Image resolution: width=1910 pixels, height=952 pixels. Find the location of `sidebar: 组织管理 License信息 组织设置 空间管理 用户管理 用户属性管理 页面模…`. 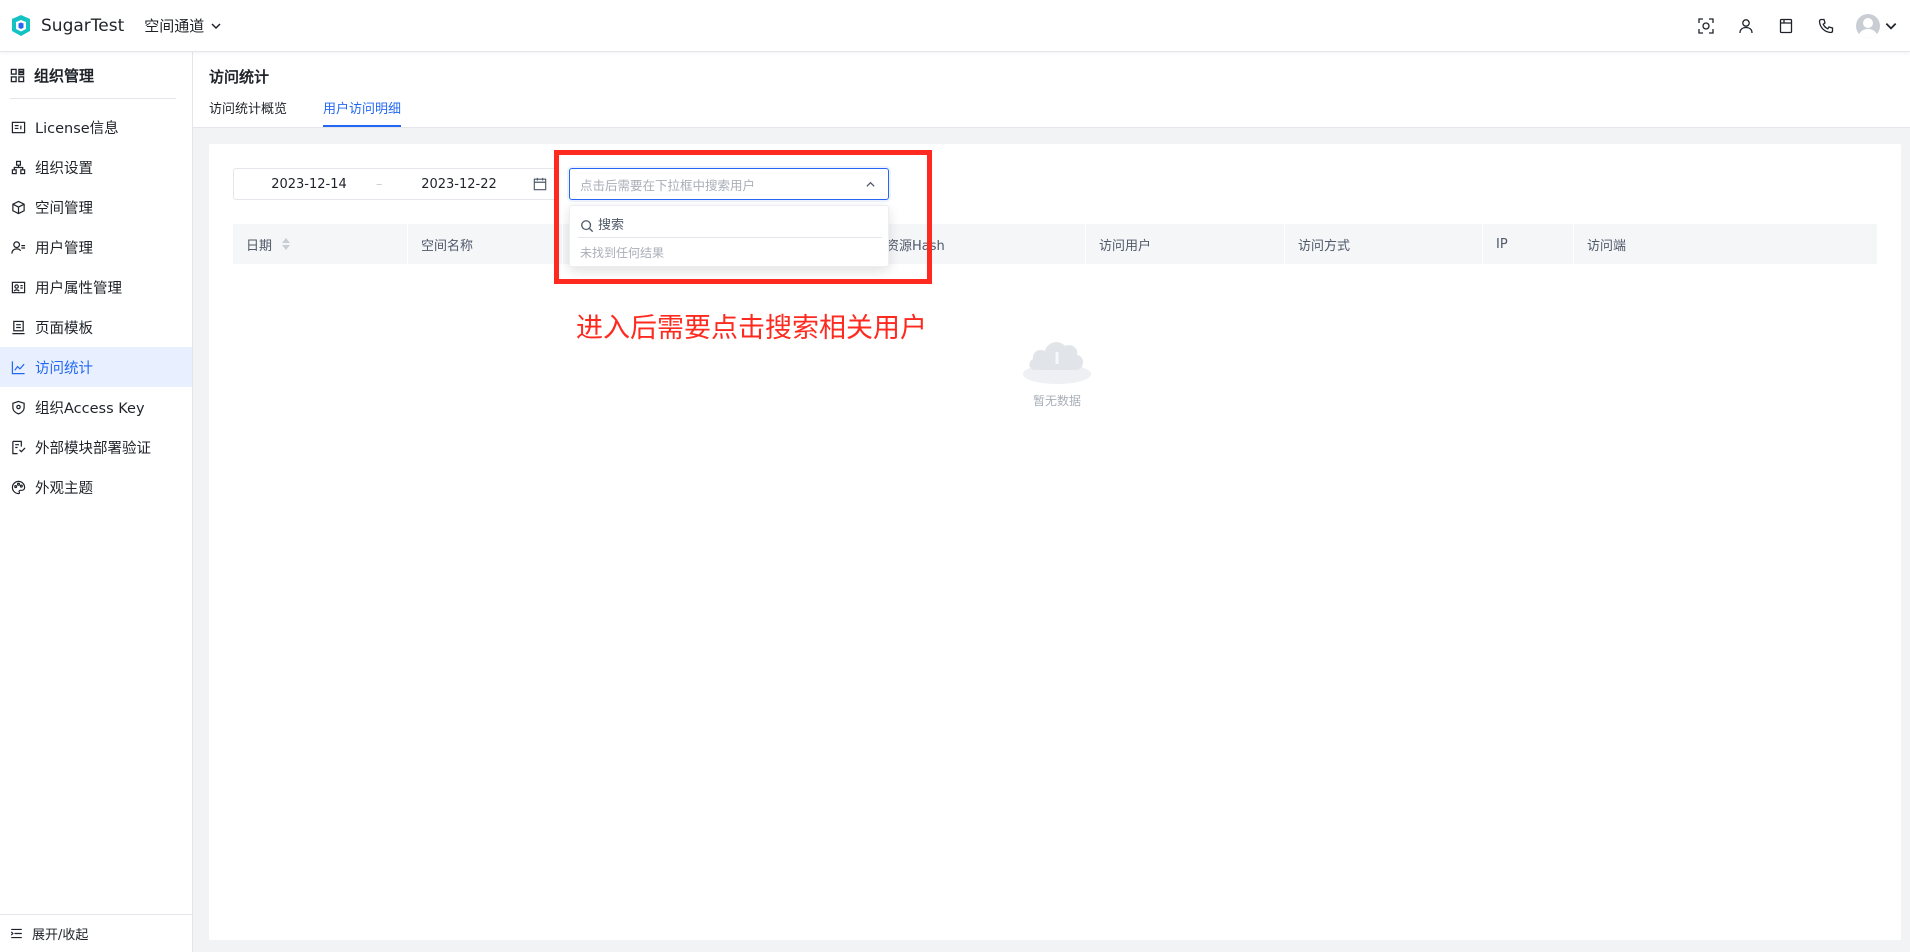

sidebar: 组织管理 License信息 组织设置 空间管理 用户管理 用户属性管理 页面模… is located at coordinates (96, 502).